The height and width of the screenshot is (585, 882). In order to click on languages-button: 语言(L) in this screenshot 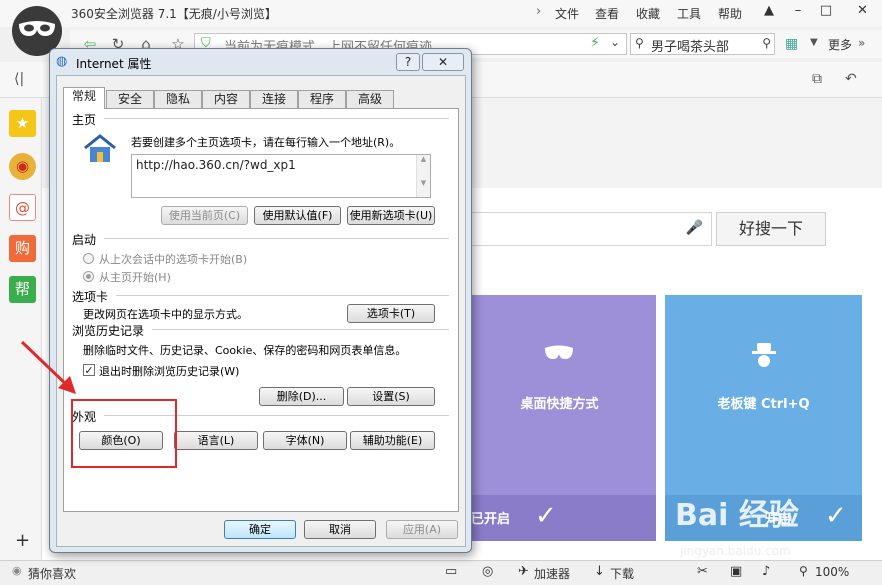, I will do `click(216, 440)`.